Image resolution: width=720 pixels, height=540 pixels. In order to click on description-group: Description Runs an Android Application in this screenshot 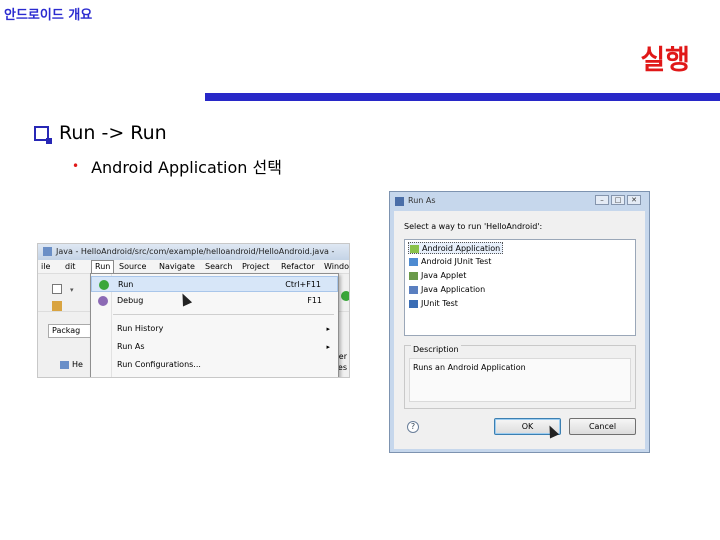, I will do `click(520, 377)`.